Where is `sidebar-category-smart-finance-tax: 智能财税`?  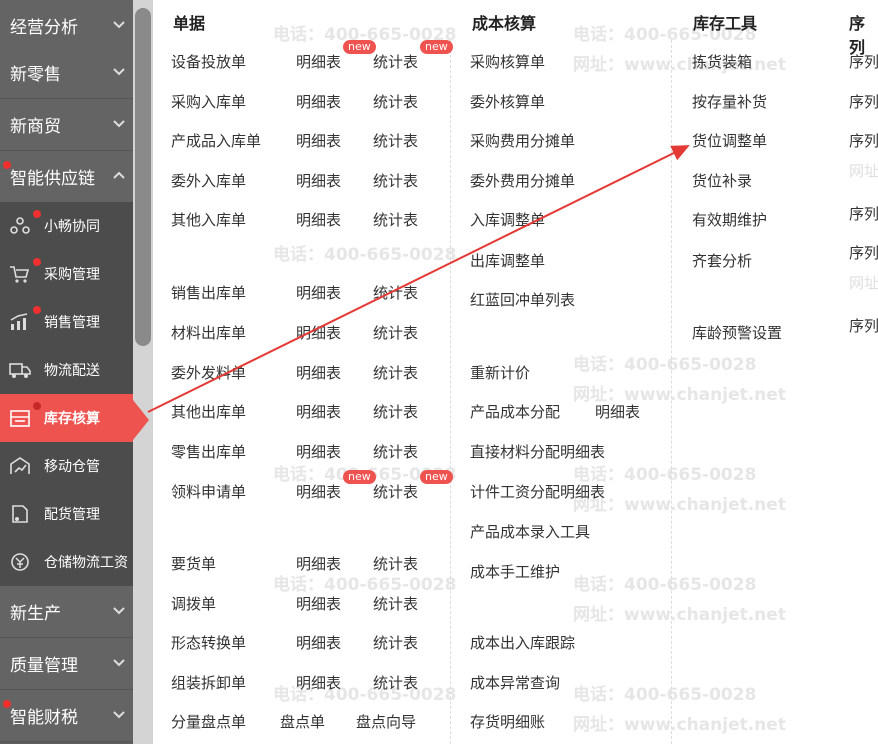
sidebar-category-smart-finance-tax: 智能财税 is located at coordinates (66, 716).